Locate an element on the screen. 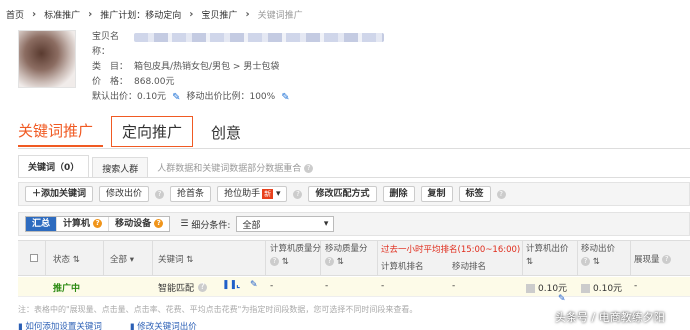 This screenshot has width=690, height=330. rob-top-button: 抢首条 is located at coordinates (191, 194).